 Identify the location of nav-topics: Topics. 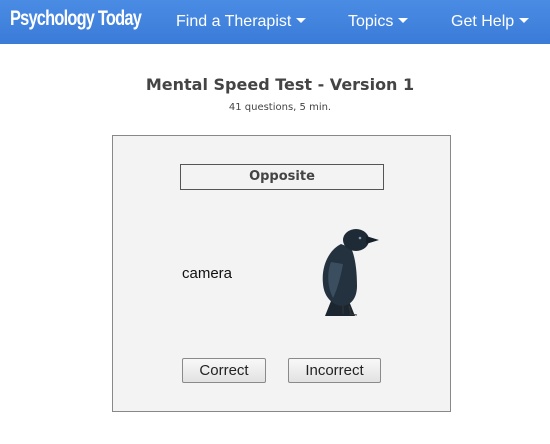
(378, 22).